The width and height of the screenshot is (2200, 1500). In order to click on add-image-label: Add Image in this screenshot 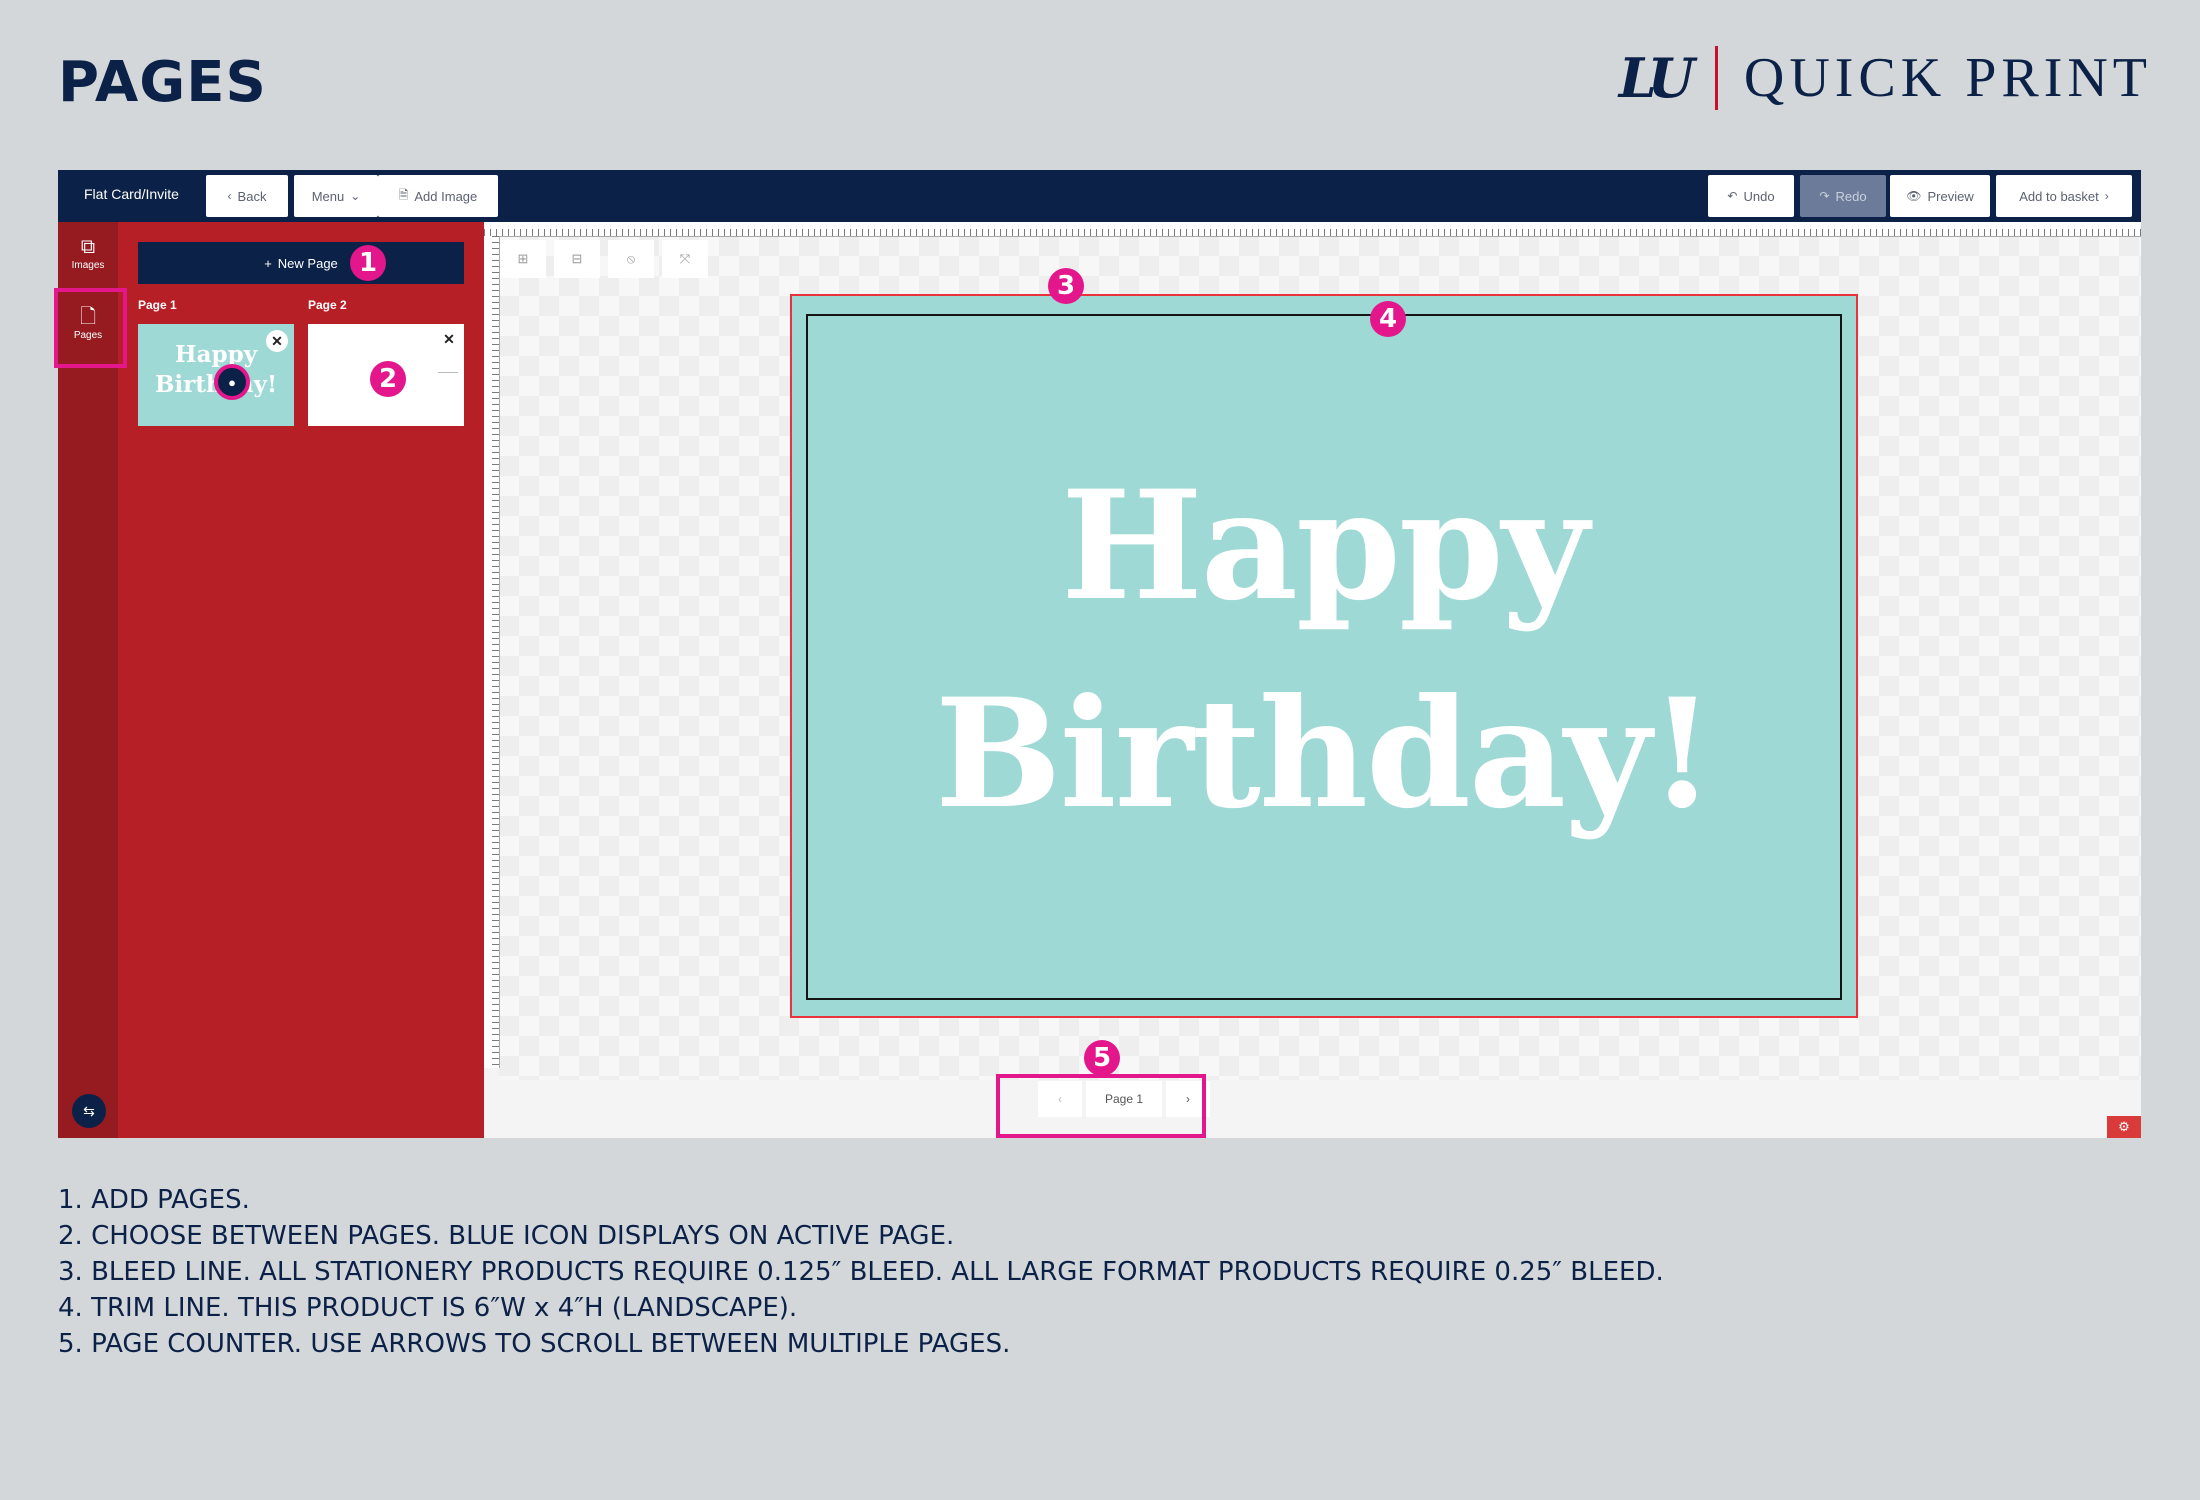, I will do `click(446, 196)`.